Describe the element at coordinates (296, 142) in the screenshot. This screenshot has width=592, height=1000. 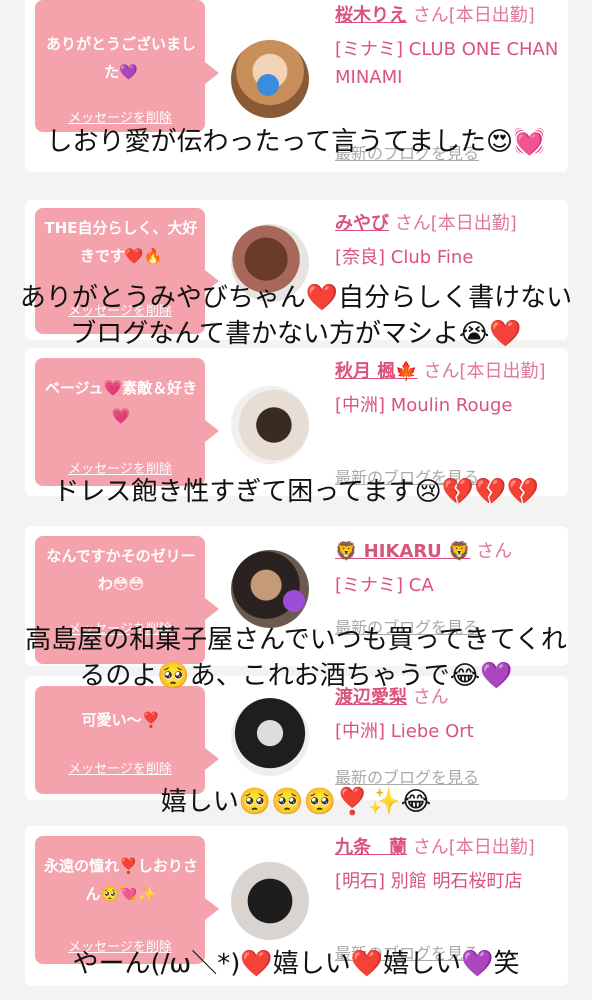
I see `overlay-caption: しおり愛が伝わったって言うてました😍💓` at that location.